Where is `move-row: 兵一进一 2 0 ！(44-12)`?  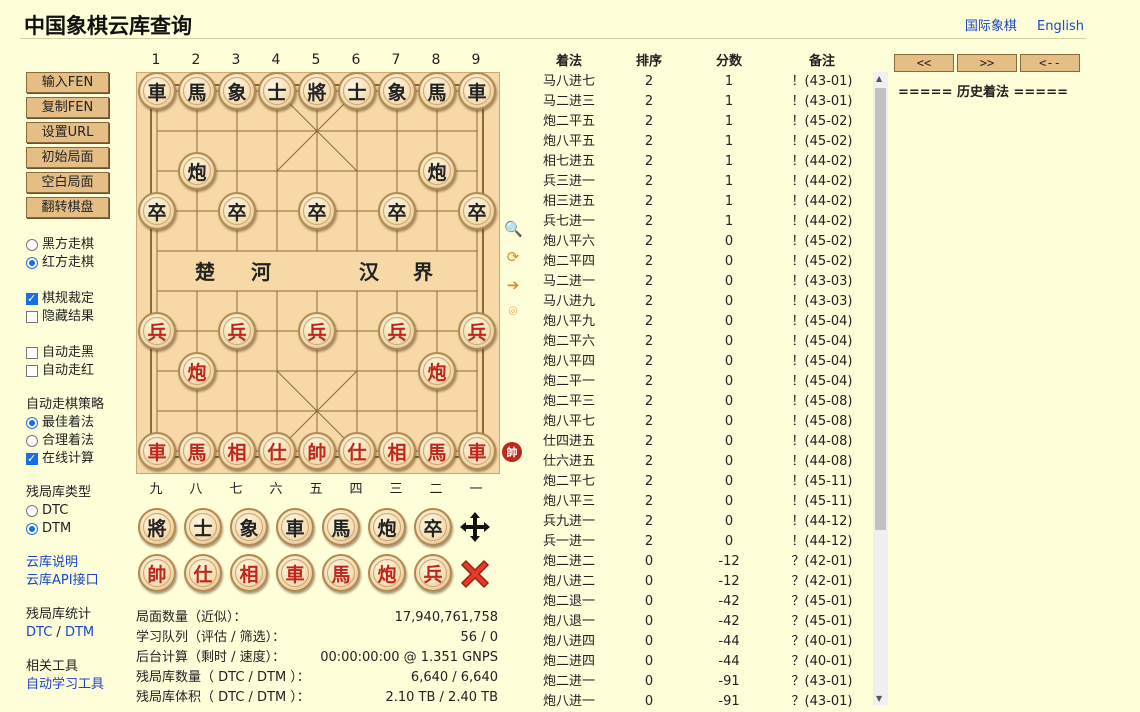
move-row: 兵一进一 2 0 ！(44-12) is located at coordinates (699, 542).